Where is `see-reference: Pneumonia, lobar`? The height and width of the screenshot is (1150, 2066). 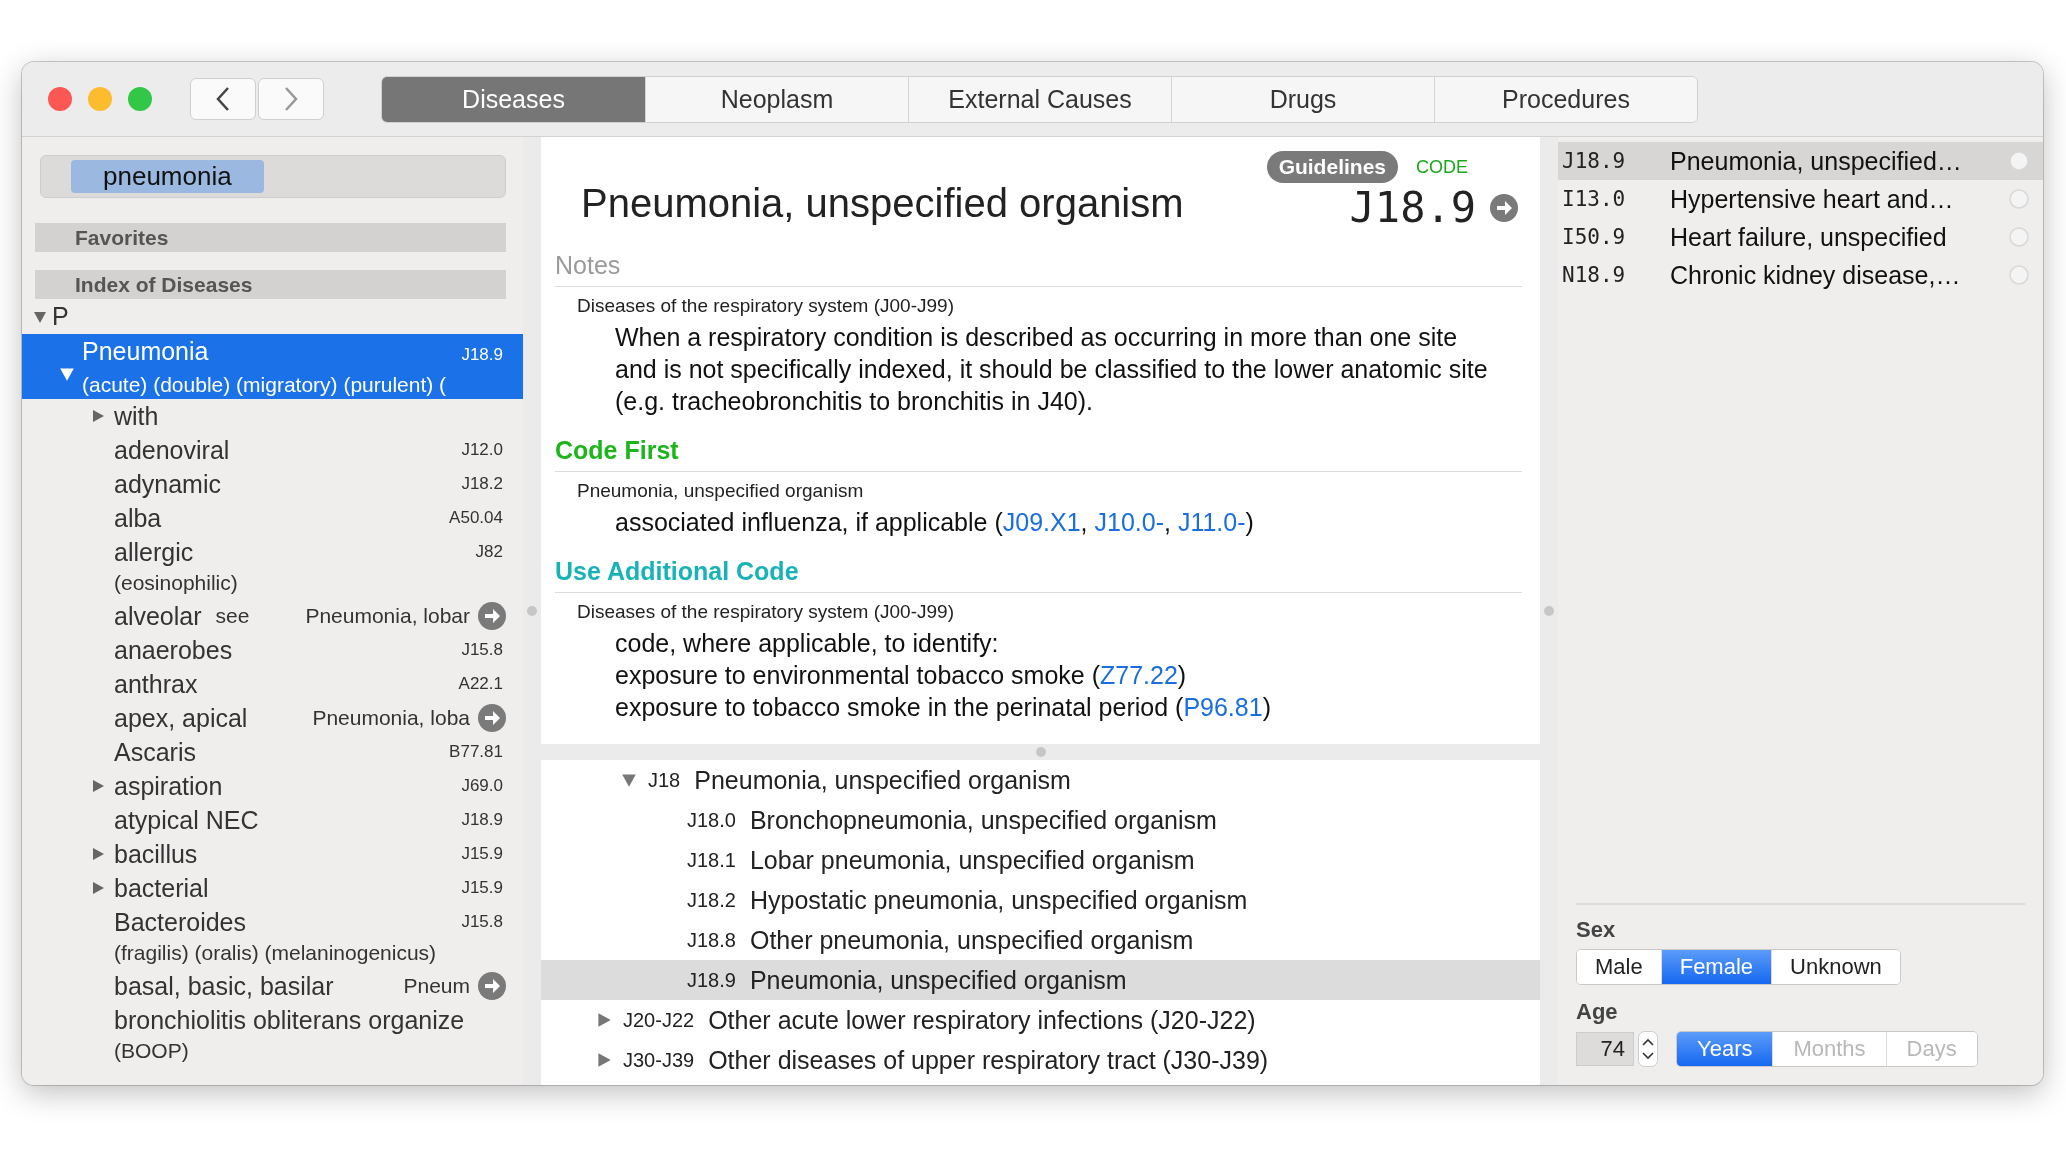 see-reference: Pneumonia, lobar is located at coordinates (387, 616).